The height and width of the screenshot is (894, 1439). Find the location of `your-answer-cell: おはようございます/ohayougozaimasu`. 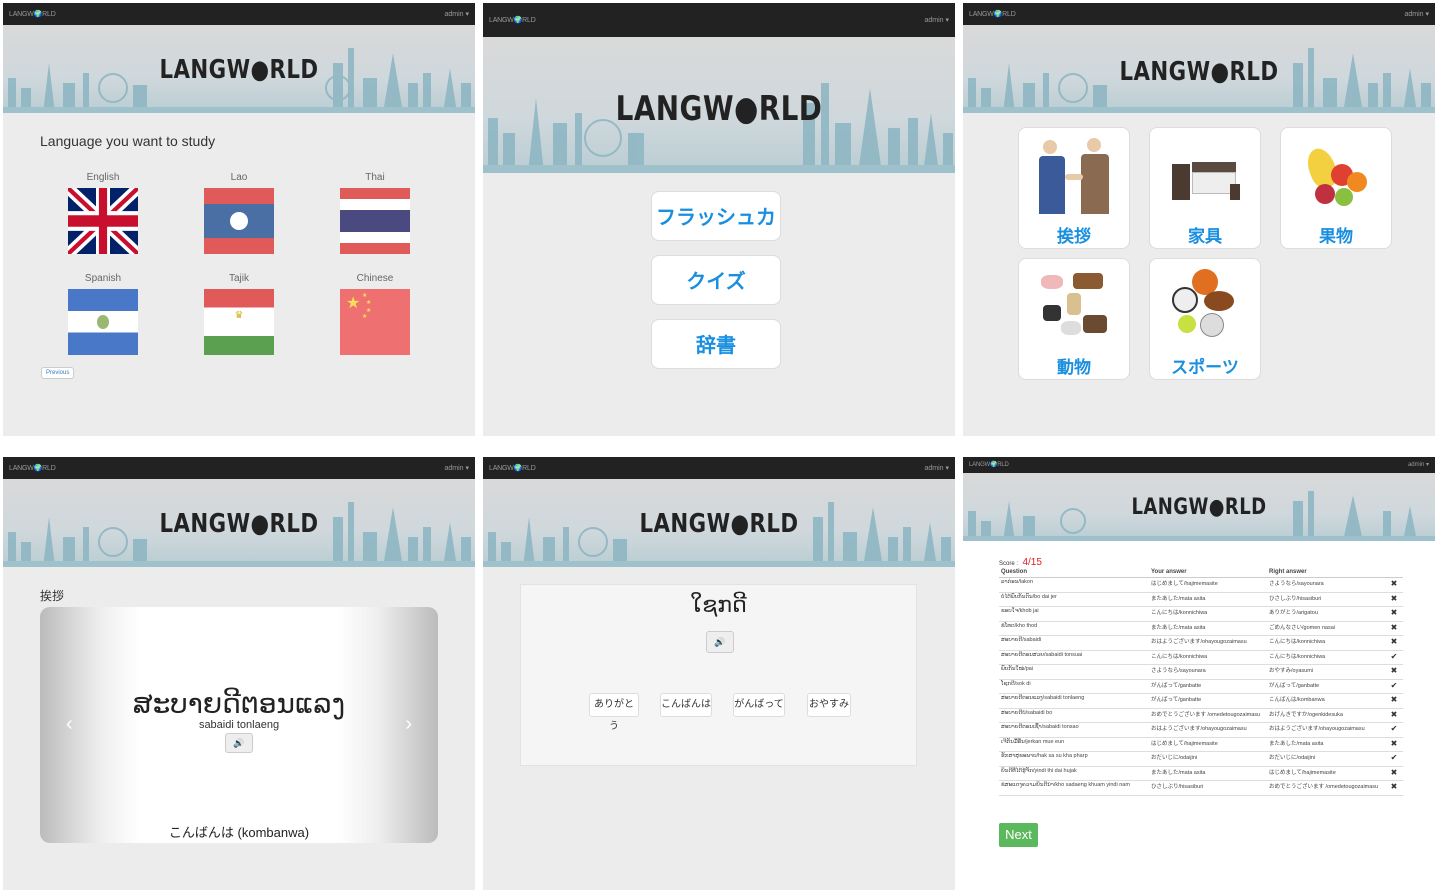

your-answer-cell: おはようございます/ohayougozaimasu is located at coordinates (1208, 643).